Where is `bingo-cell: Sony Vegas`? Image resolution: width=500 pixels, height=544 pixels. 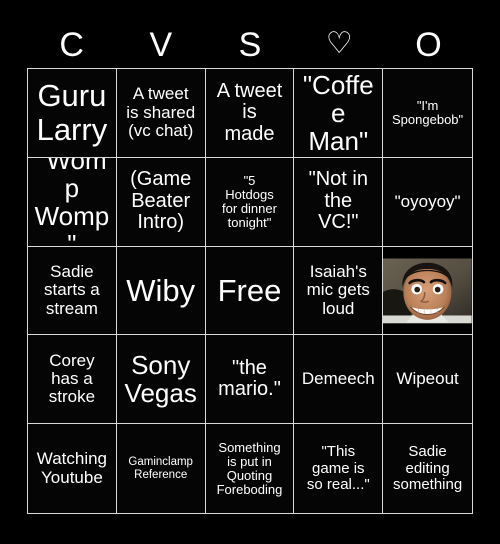 bingo-cell: Sony Vegas is located at coordinates (161, 380).